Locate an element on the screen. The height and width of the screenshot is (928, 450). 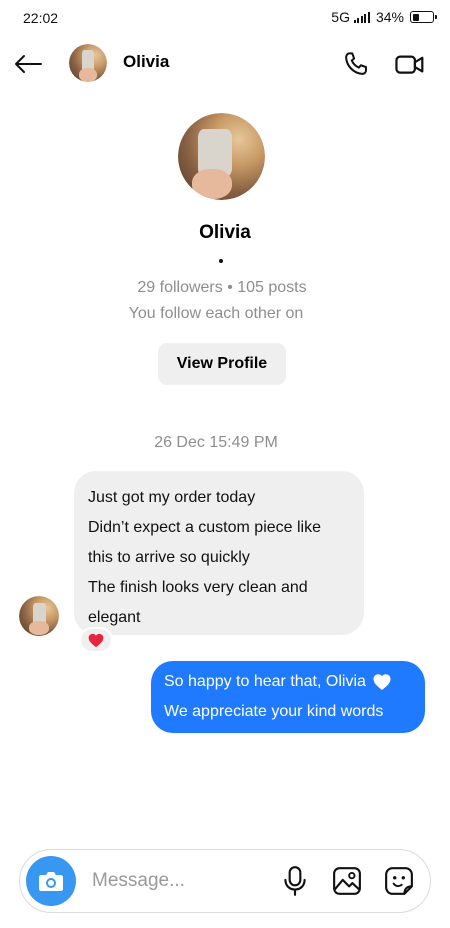
message-line: The finish looks very clean and is located at coordinates (198, 587).